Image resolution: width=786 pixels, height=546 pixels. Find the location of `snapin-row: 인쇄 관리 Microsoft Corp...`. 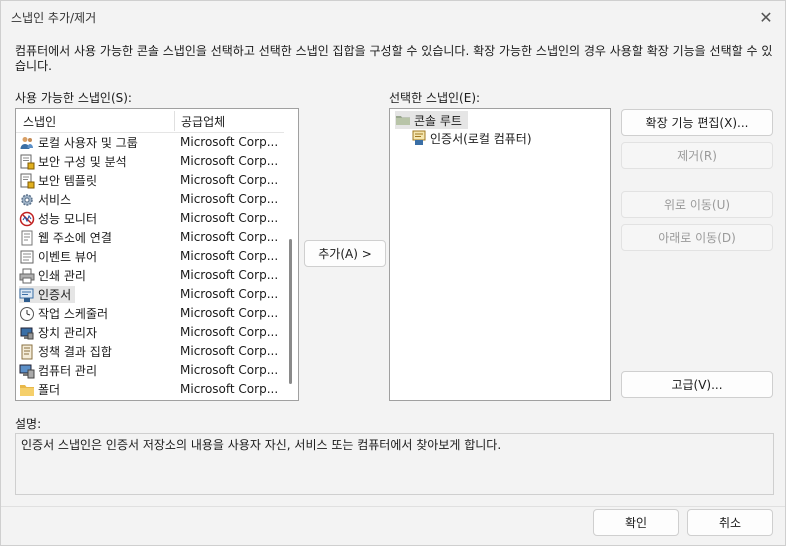

snapin-row: 인쇄 관리 Microsoft Corp... is located at coordinates (150, 275).